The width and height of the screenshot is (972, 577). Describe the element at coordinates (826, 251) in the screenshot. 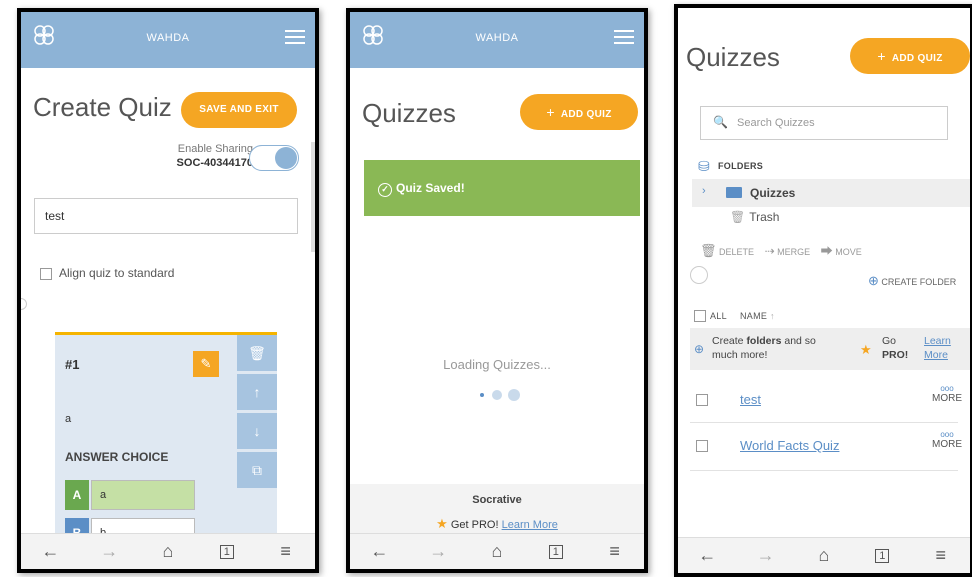

I see `move-icon: ⮕` at that location.